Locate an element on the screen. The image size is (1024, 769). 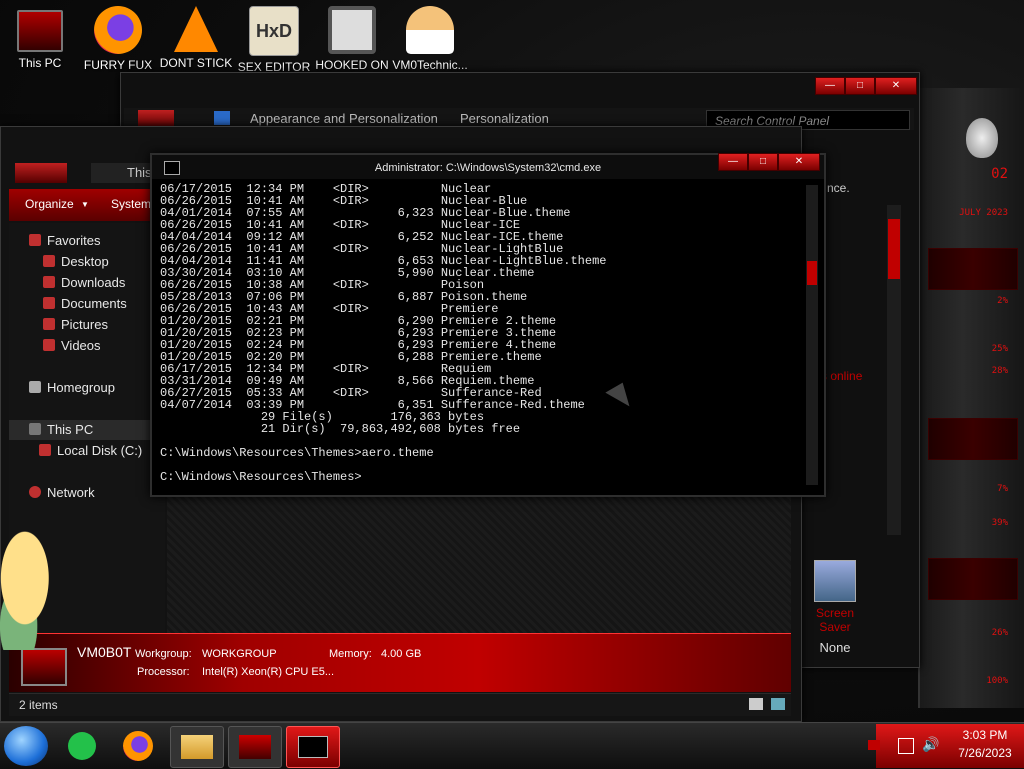
taskbar-control-panel is located at coordinates (255, 747).